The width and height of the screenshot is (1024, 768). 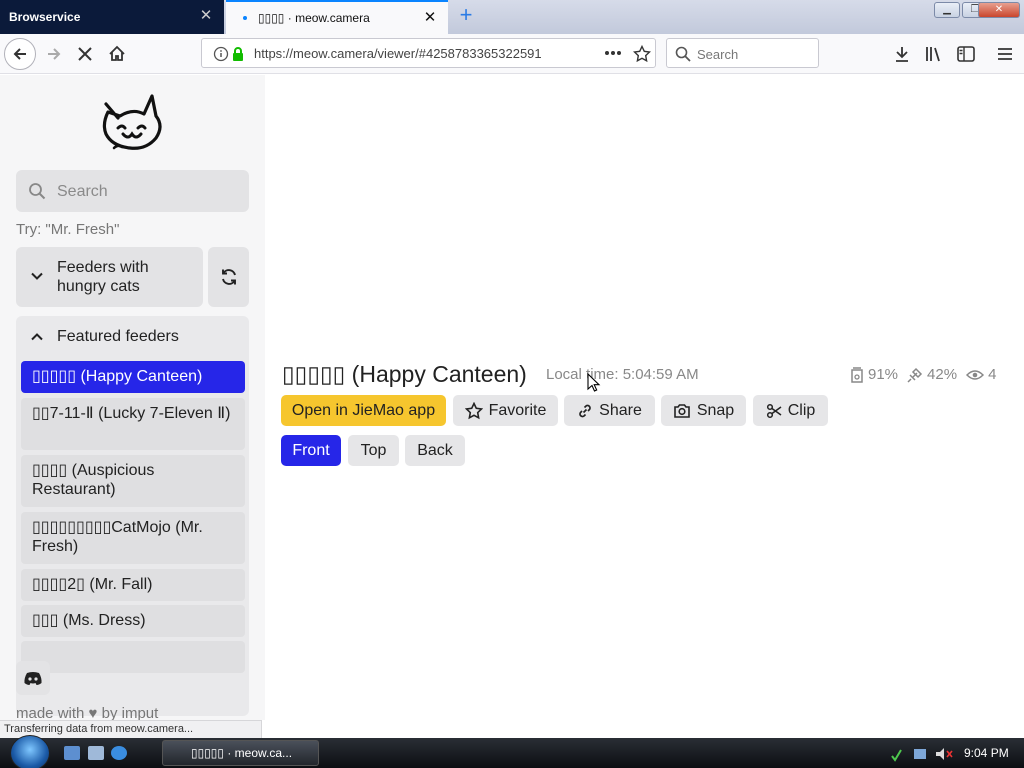 I want to click on tab-meow-camera: ▯▯▯▯ · meow.camera ✕, so click(x=337, y=17).